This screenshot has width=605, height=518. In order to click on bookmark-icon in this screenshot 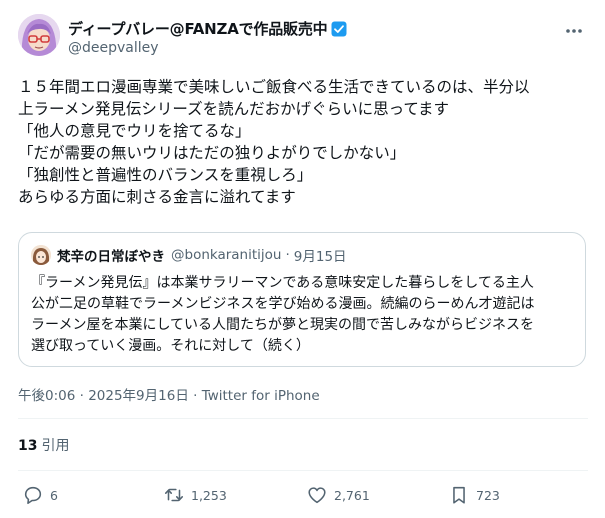, I will do `click(459, 495)`.